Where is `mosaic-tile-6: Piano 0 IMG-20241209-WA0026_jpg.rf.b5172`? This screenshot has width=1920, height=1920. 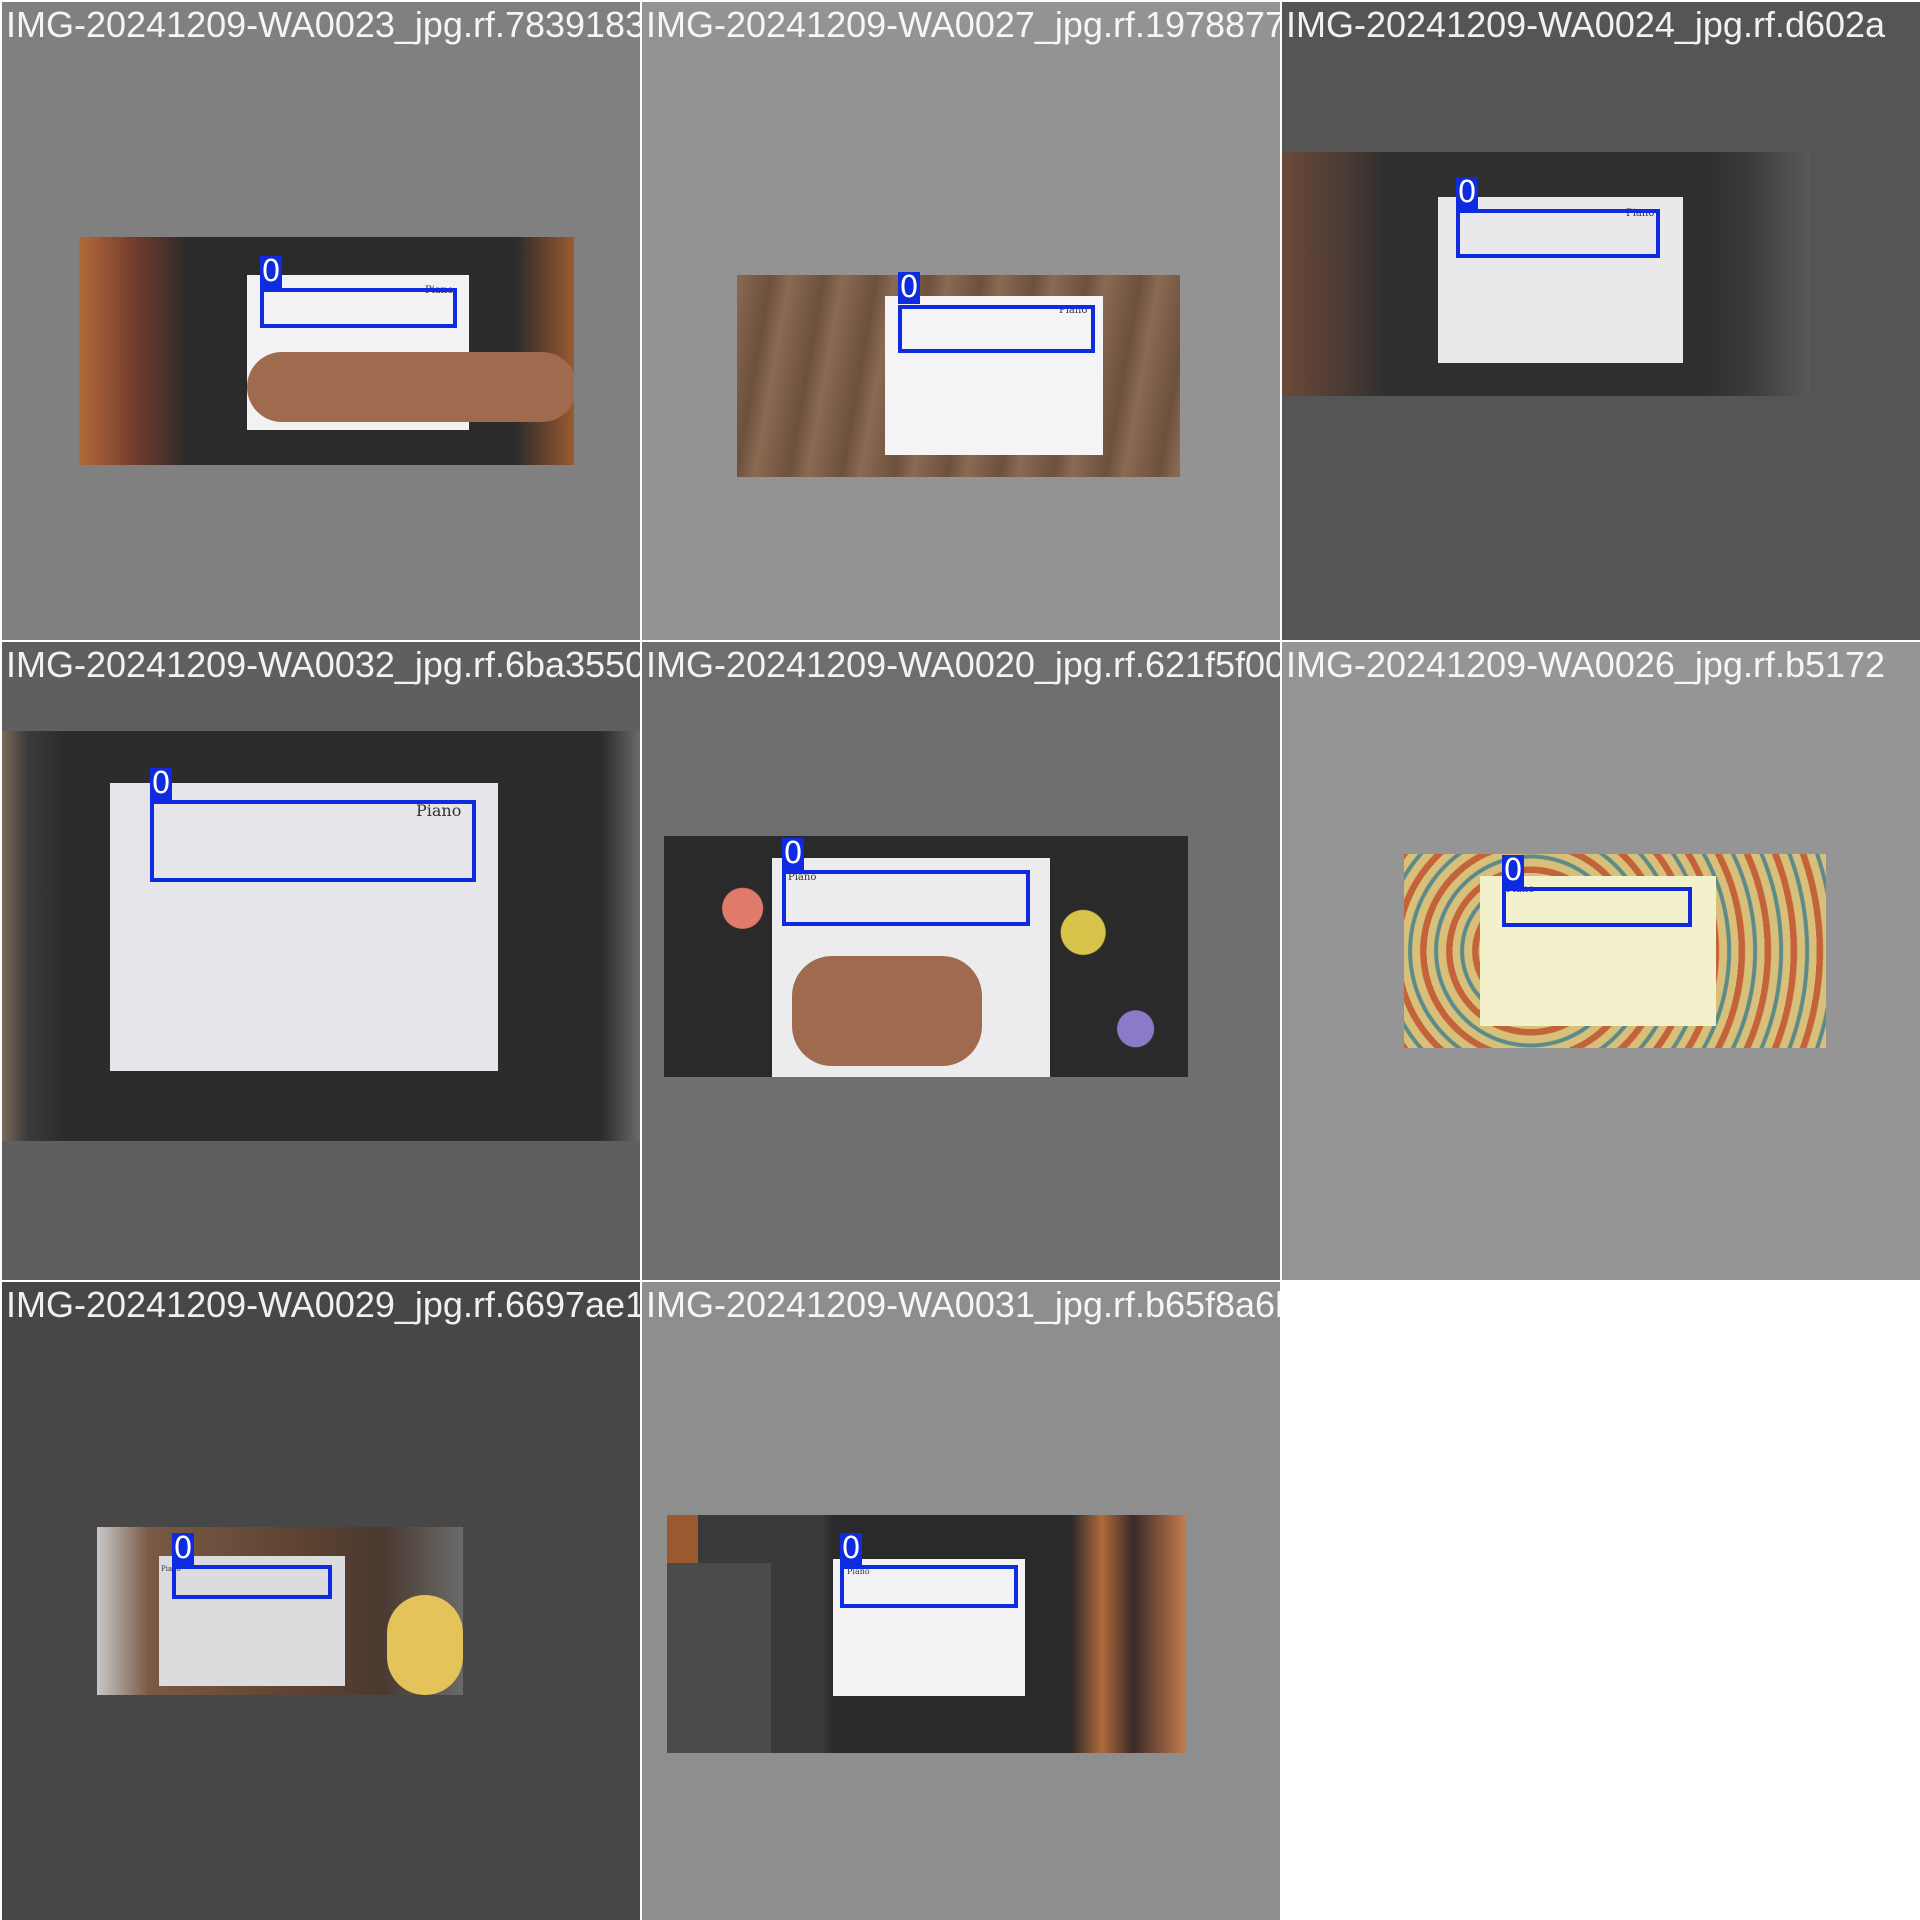
mosaic-tile-6: Piano 0 IMG-20241209-WA0026_jpg.rf.b5172 is located at coordinates (1601, 961).